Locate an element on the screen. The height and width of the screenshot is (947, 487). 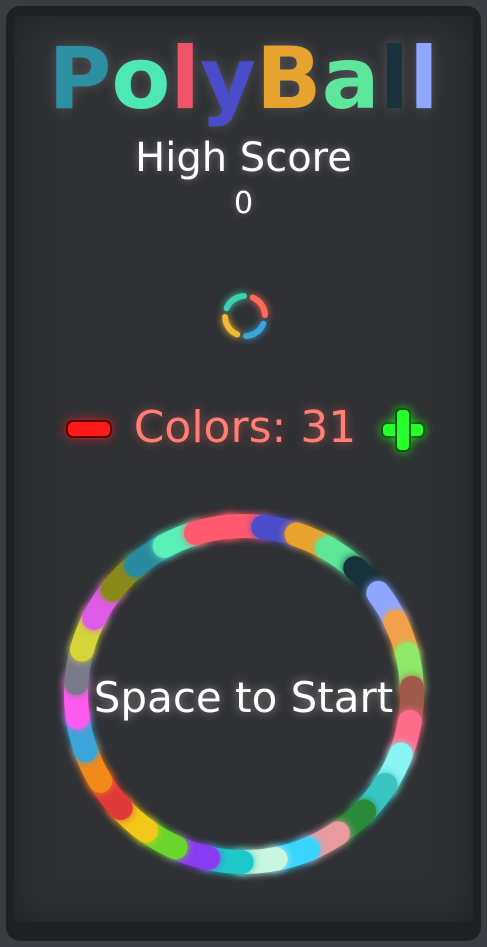
ring-segment is located at coordinates (212, 530).